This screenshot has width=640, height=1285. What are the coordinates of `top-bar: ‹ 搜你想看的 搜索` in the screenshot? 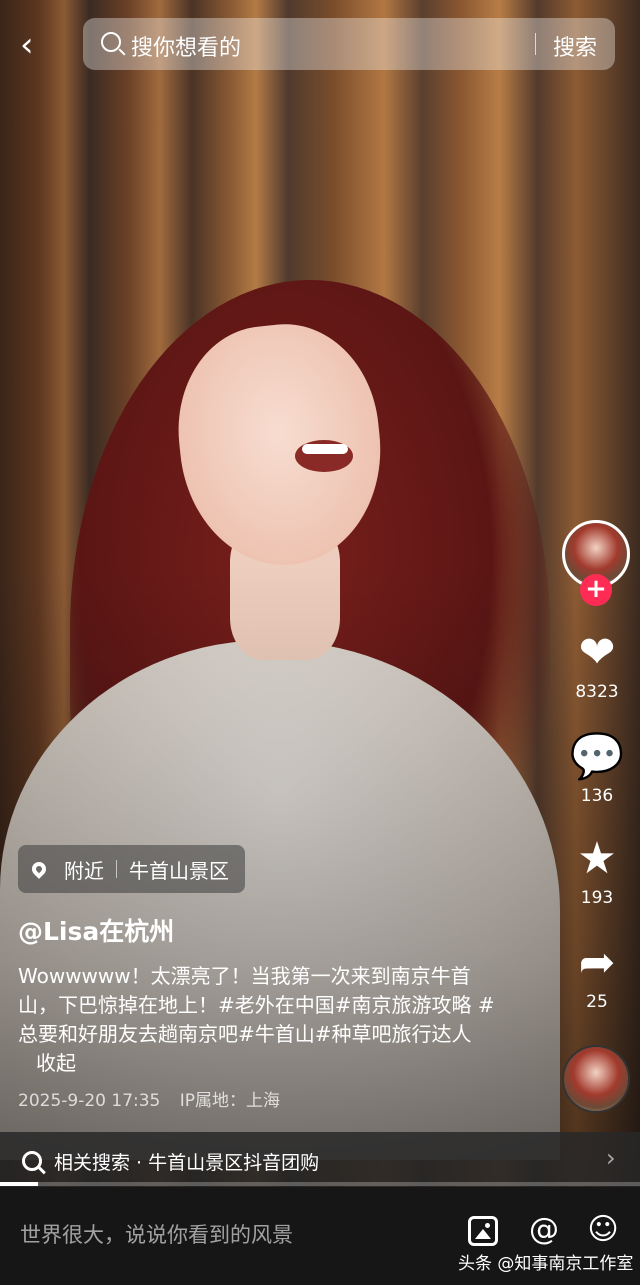 It's located at (320, 45).